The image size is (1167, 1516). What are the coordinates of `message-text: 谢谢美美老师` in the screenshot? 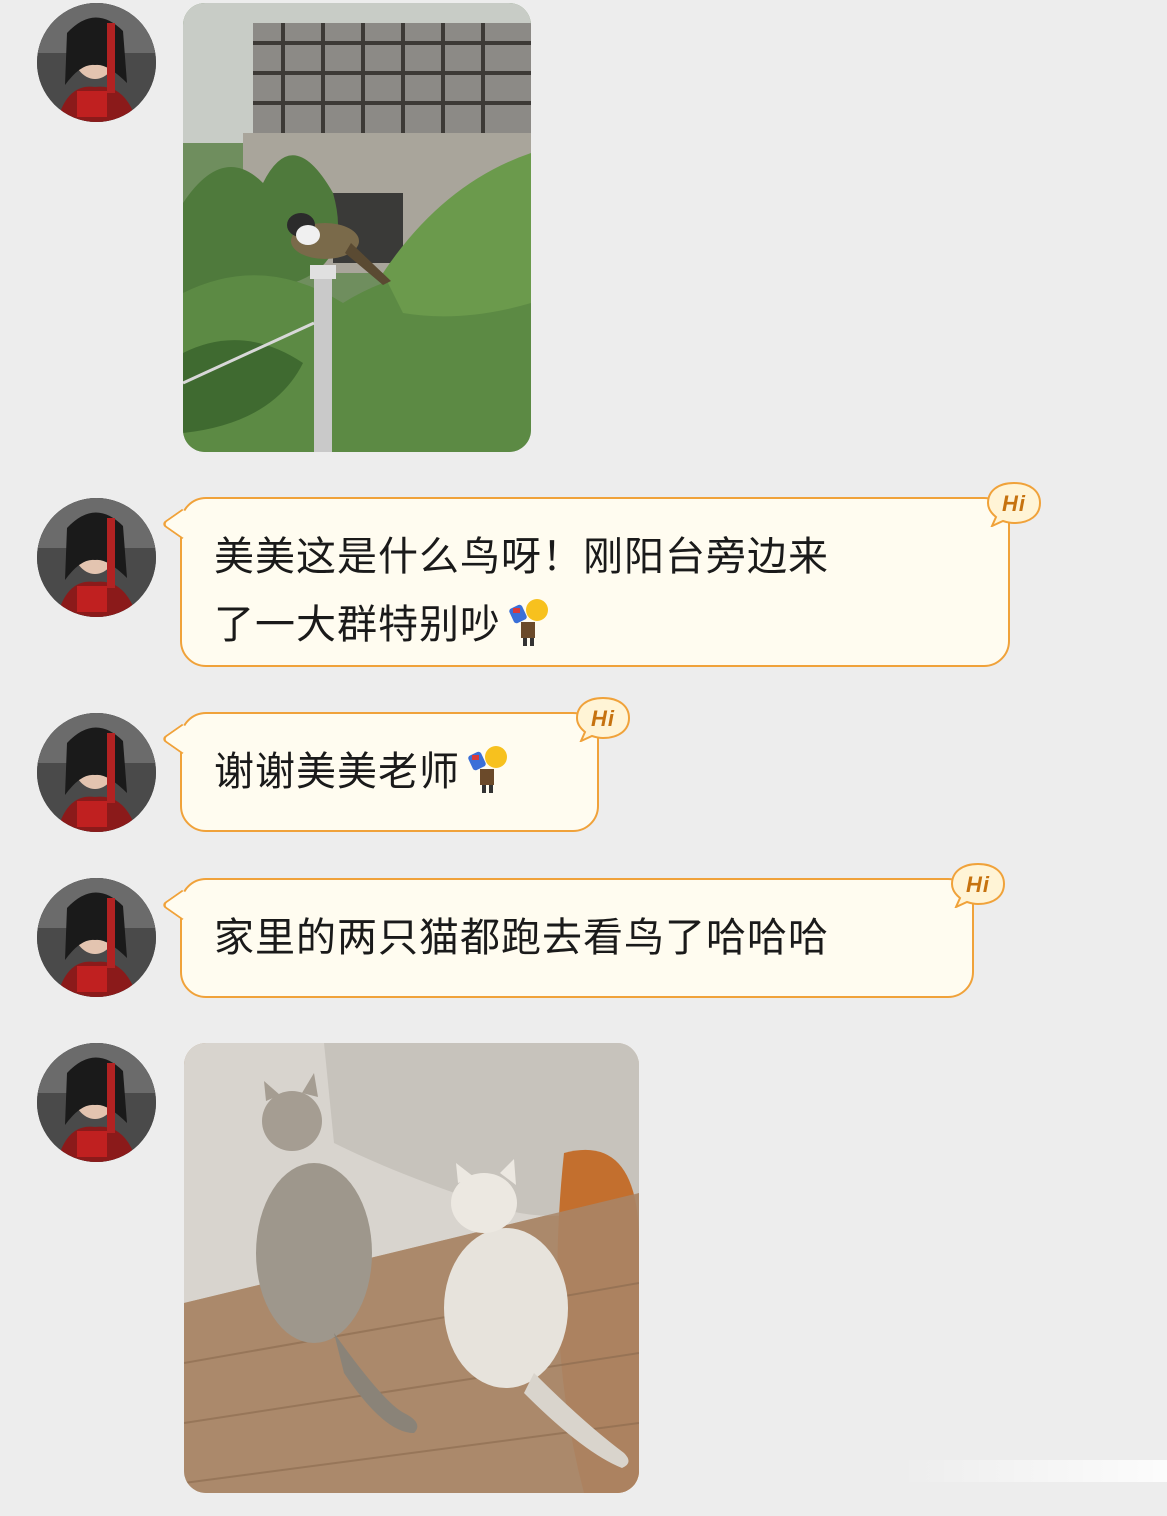 It's located at (389, 772).